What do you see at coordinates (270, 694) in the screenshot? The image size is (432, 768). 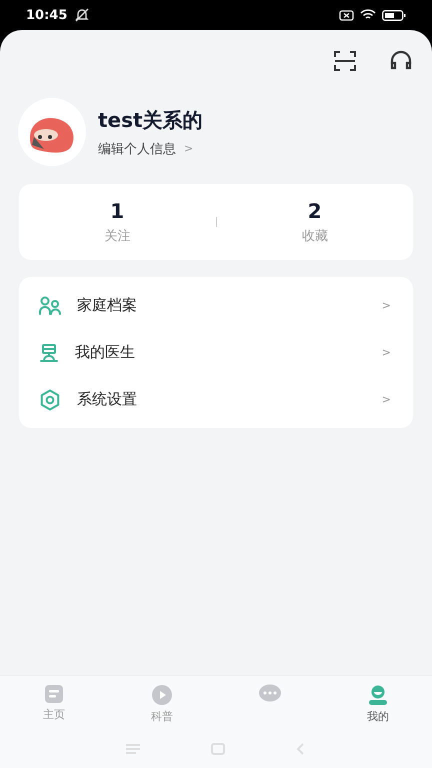 I see `chat-icon` at bounding box center [270, 694].